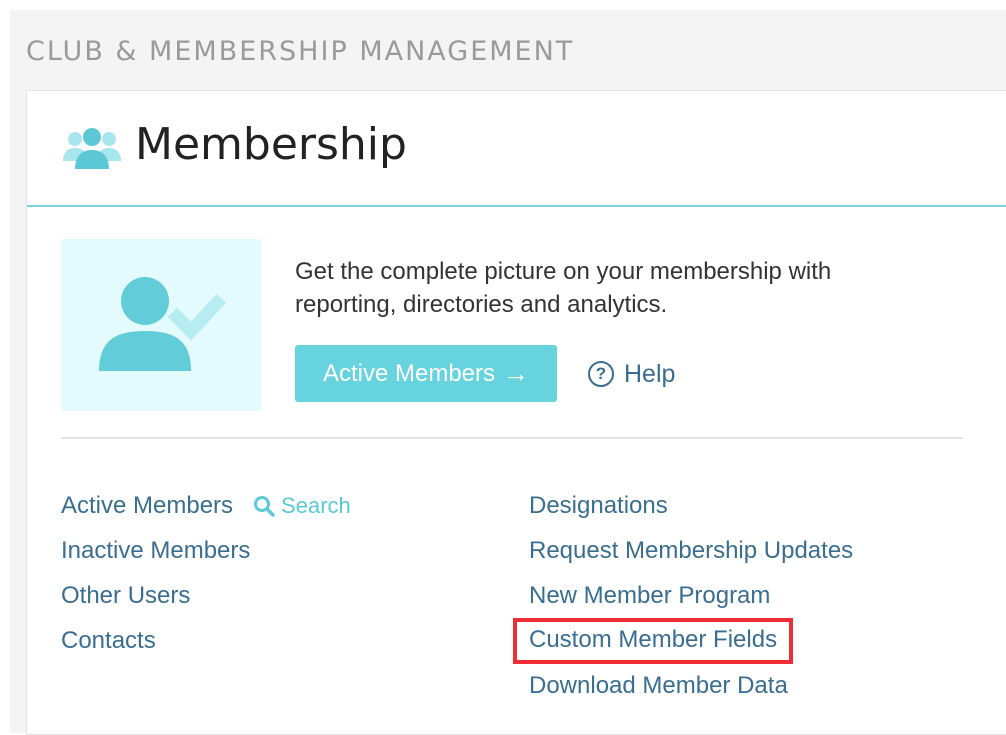 The width and height of the screenshot is (1006, 735). I want to click on search-link-label: Search, so click(316, 505).